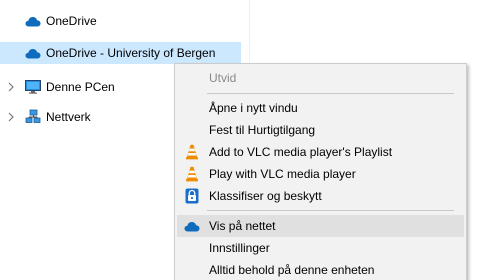 Image resolution: width=501 pixels, height=280 pixels. Describe the element at coordinates (242, 226) in the screenshot. I see `menu-item-label: Vis på nettet` at that location.